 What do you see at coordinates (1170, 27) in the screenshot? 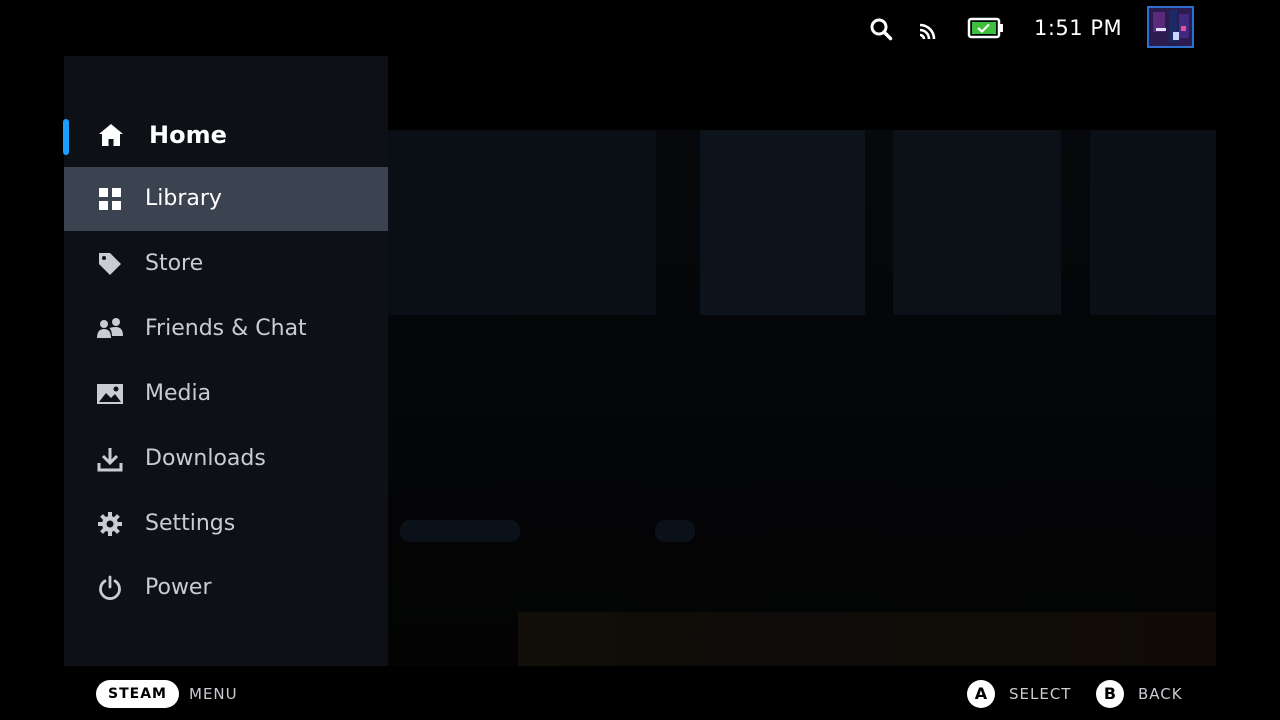
I see `user-avatar` at bounding box center [1170, 27].